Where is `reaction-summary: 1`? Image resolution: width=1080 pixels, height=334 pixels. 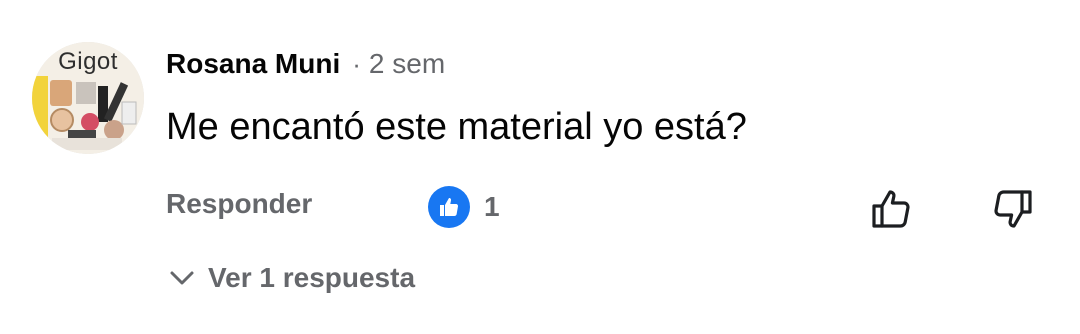 reaction-summary: 1 is located at coordinates (464, 207).